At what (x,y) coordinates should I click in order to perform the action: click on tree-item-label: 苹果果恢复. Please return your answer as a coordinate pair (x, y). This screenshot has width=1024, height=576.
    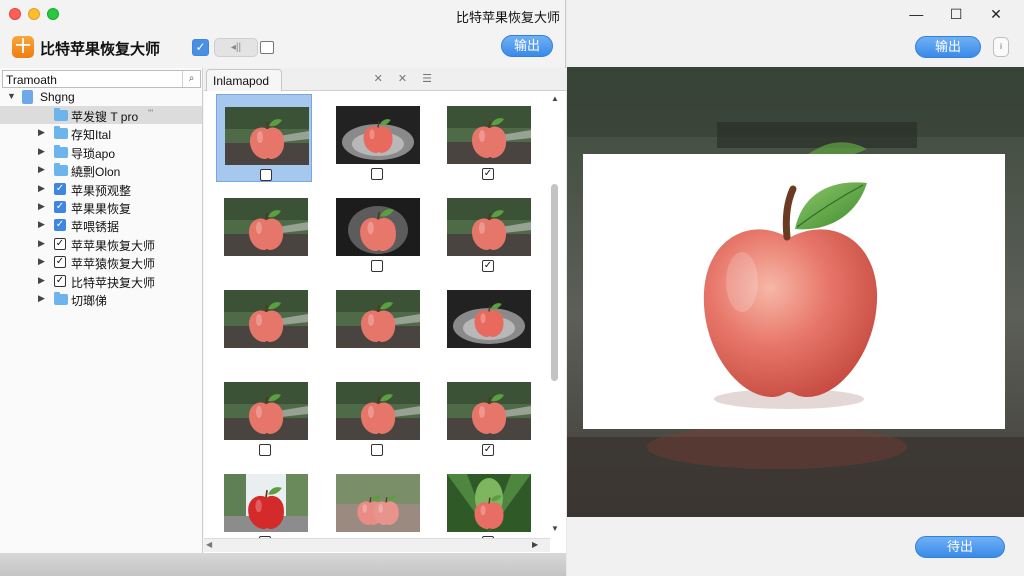
    Looking at the image, I should click on (101, 209).